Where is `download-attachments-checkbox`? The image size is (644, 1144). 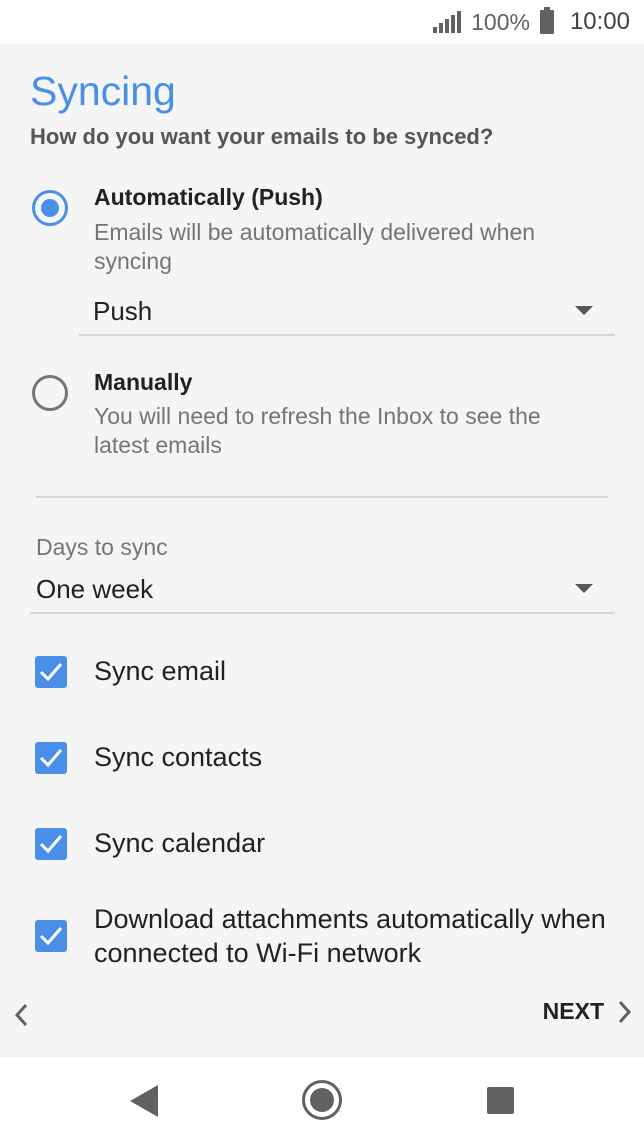
download-attachments-checkbox is located at coordinates (51, 936).